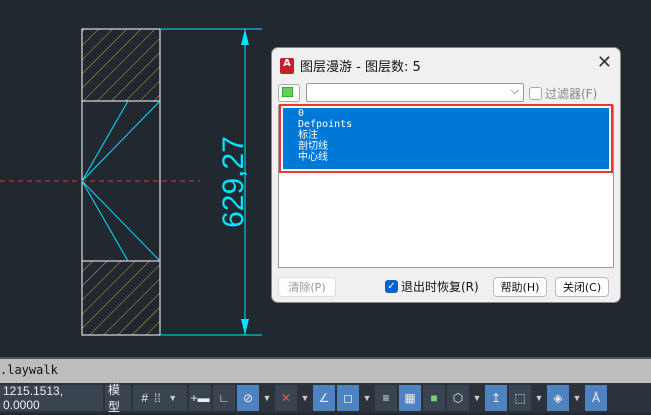 This screenshot has height=415, width=651. Describe the element at coordinates (233, 182) in the screenshot. I see `dimension-text: 629,27` at that location.